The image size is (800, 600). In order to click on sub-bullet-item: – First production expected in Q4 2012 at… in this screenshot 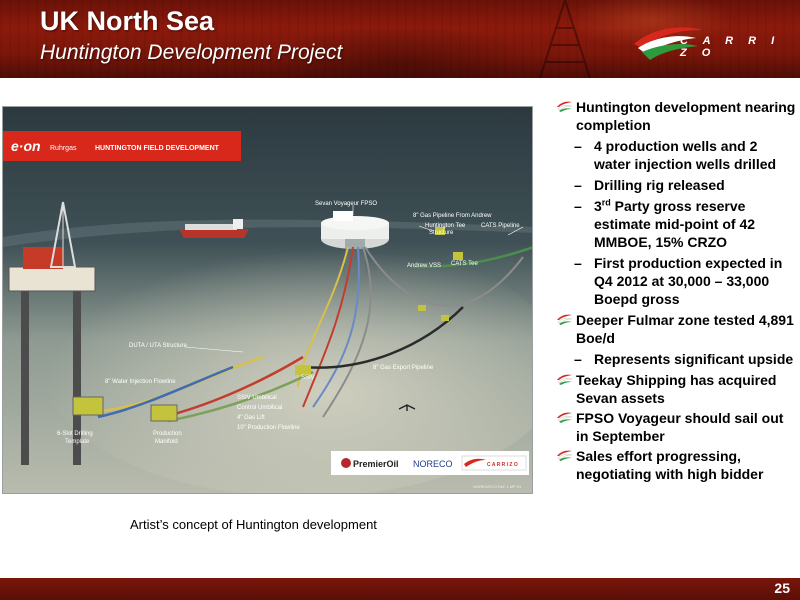, I will do `click(676, 281)`.